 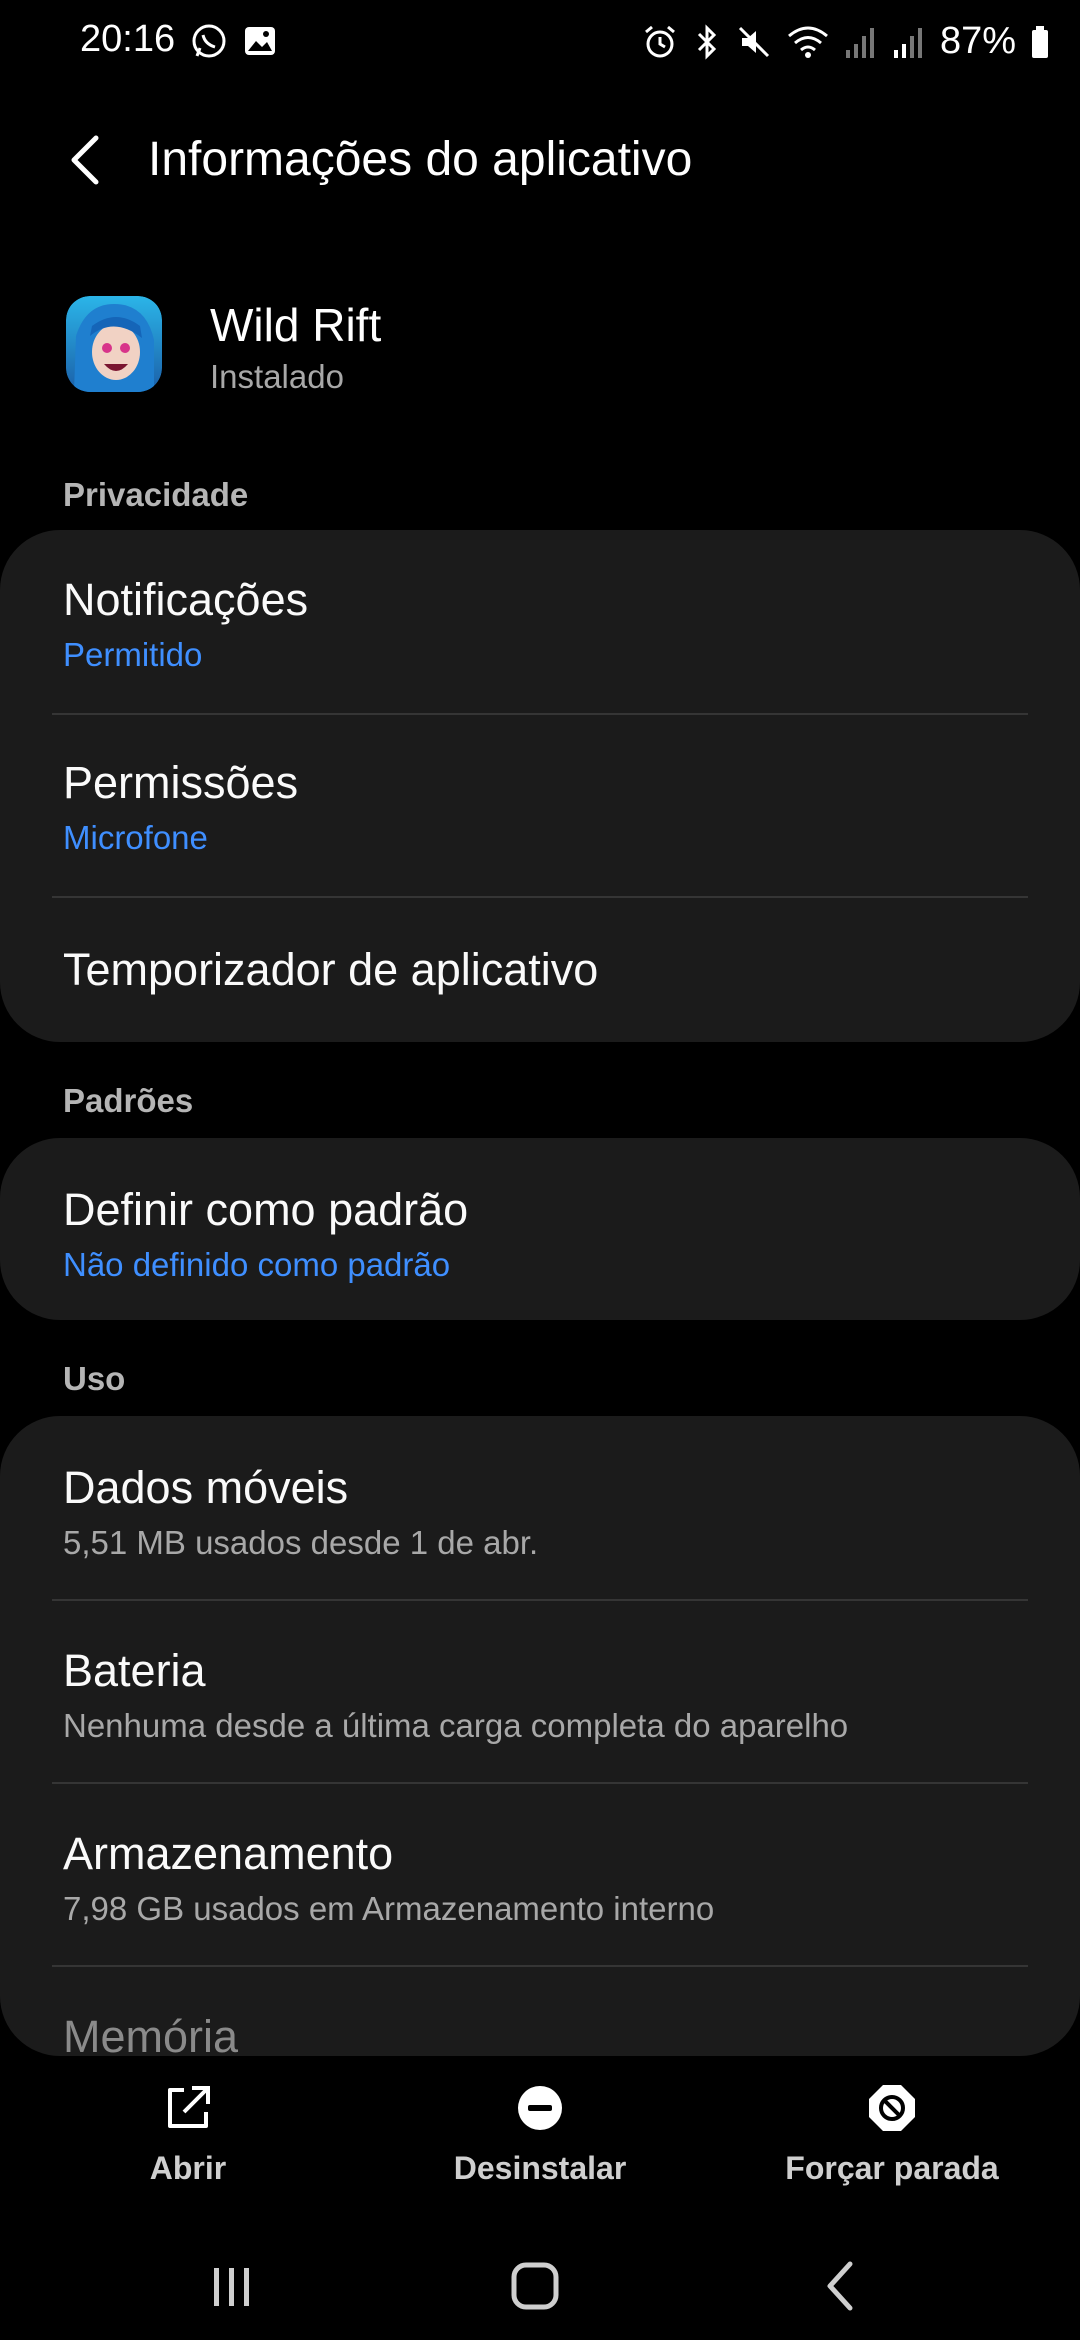 I want to click on app-bar: Informações do aplicativo, so click(x=540, y=160).